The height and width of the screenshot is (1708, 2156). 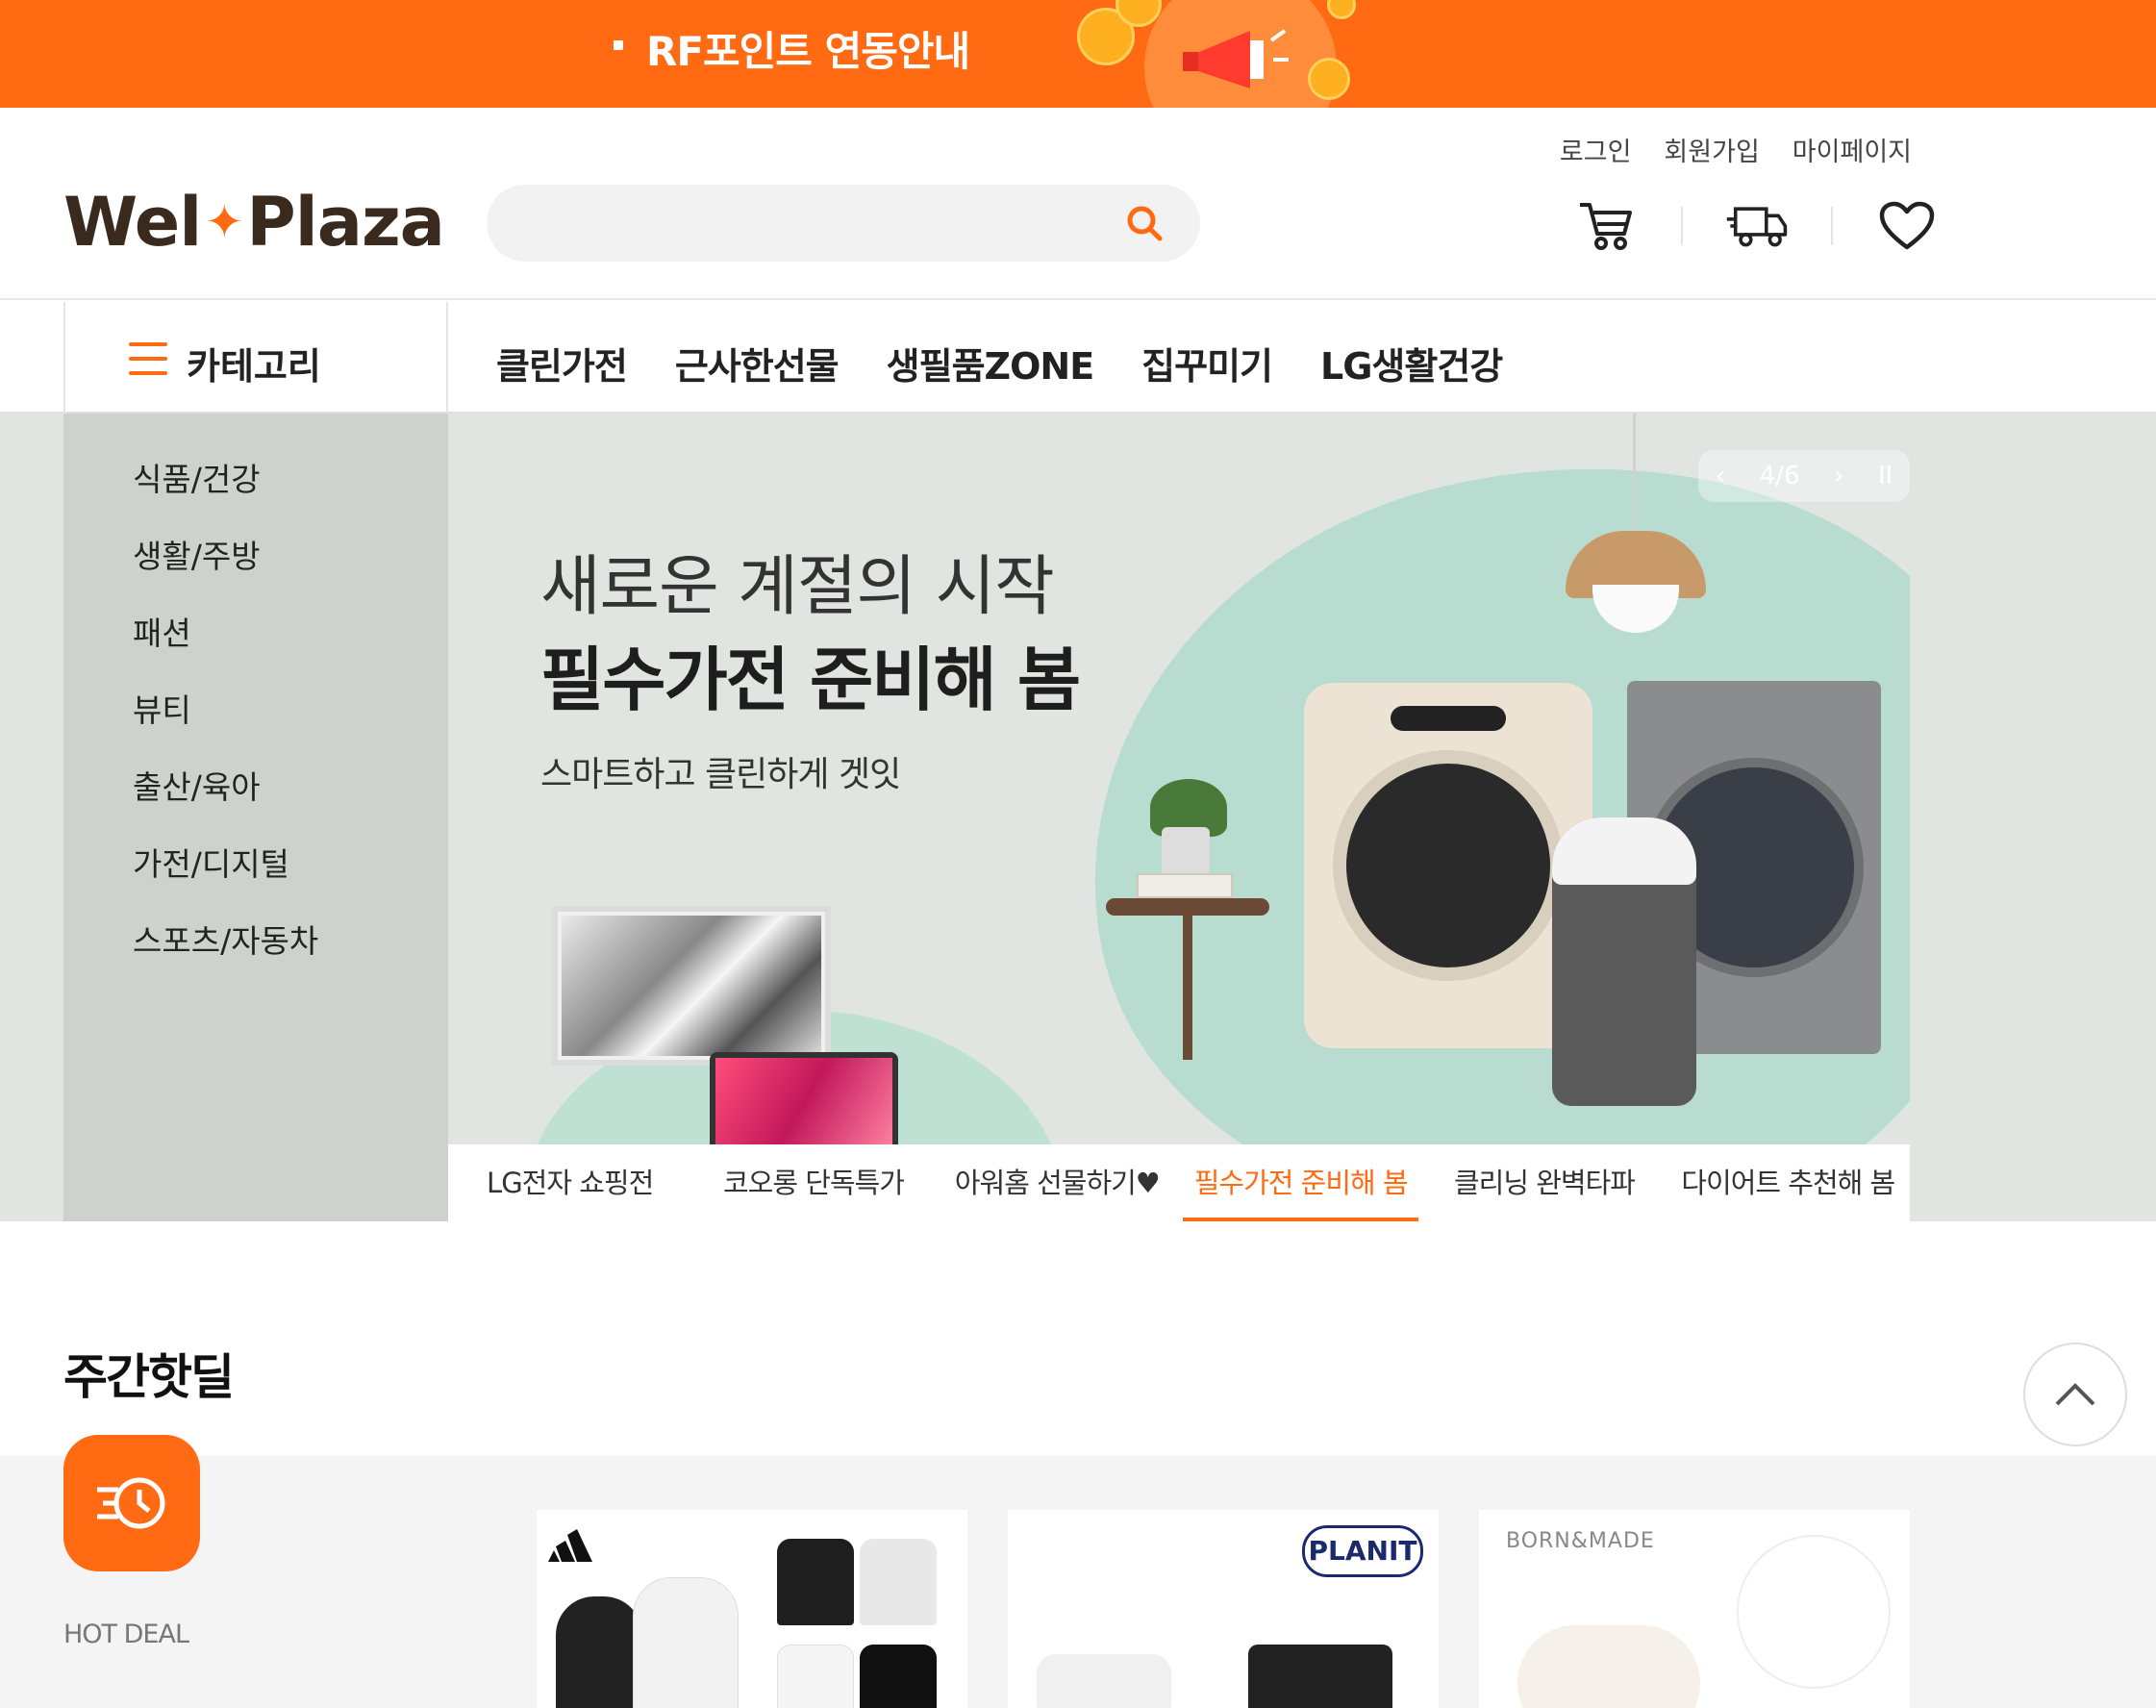 What do you see at coordinates (1720, 476) in the screenshot?
I see `prev-arrow-icon: ‹` at bounding box center [1720, 476].